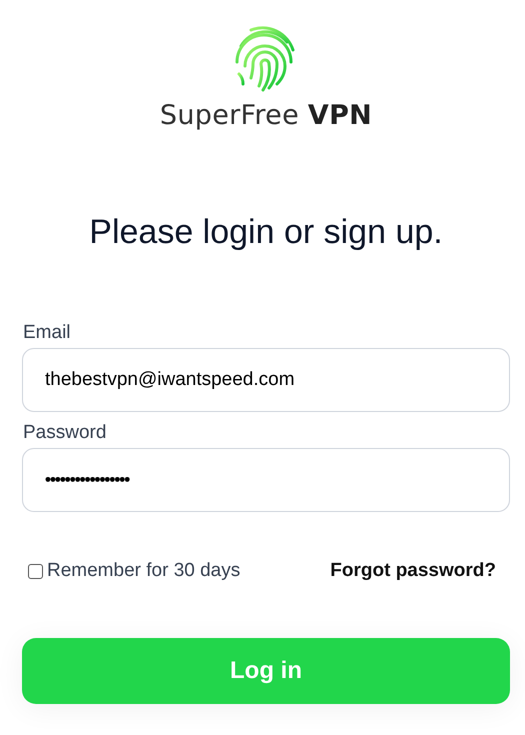 The image size is (525, 735). Describe the element at coordinates (143, 571) in the screenshot. I see `remember-label: Remember for 30 days` at that location.